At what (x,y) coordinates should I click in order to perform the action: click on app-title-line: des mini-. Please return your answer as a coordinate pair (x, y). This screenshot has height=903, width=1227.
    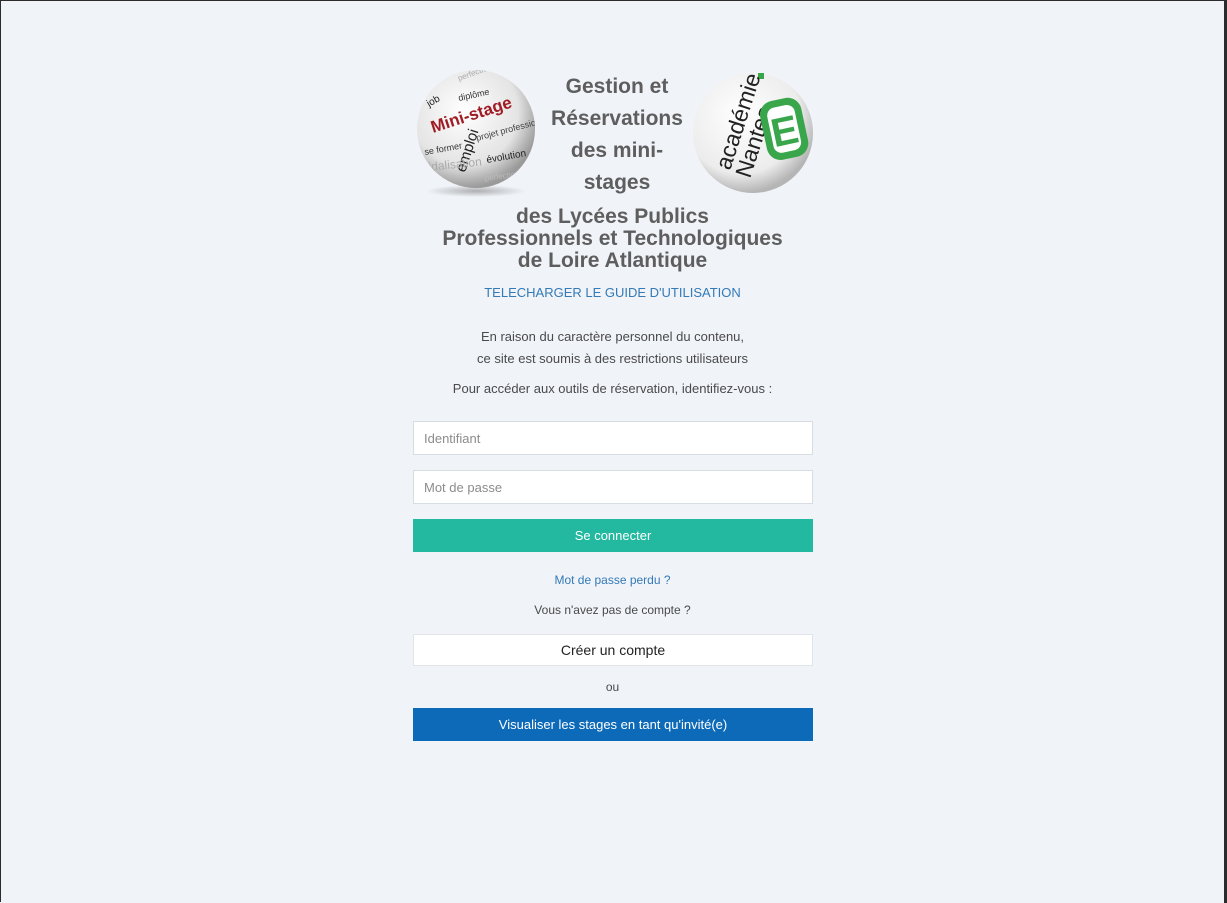
    Looking at the image, I should click on (617, 150).